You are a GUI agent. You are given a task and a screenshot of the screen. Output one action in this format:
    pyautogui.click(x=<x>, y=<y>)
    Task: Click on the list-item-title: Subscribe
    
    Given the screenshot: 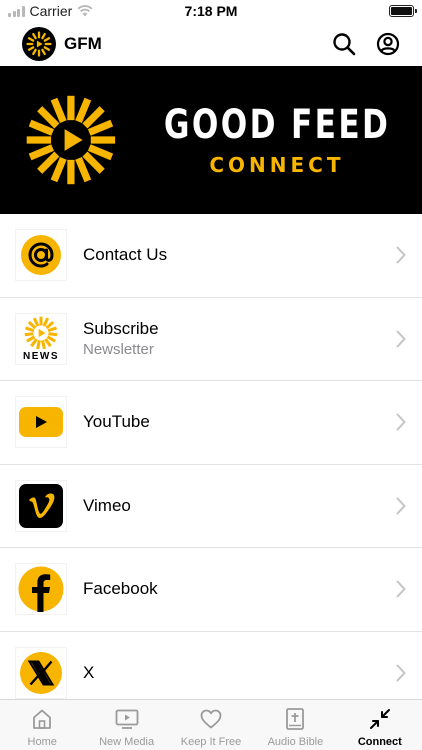 What is the action you would take?
    pyautogui.click(x=121, y=329)
    